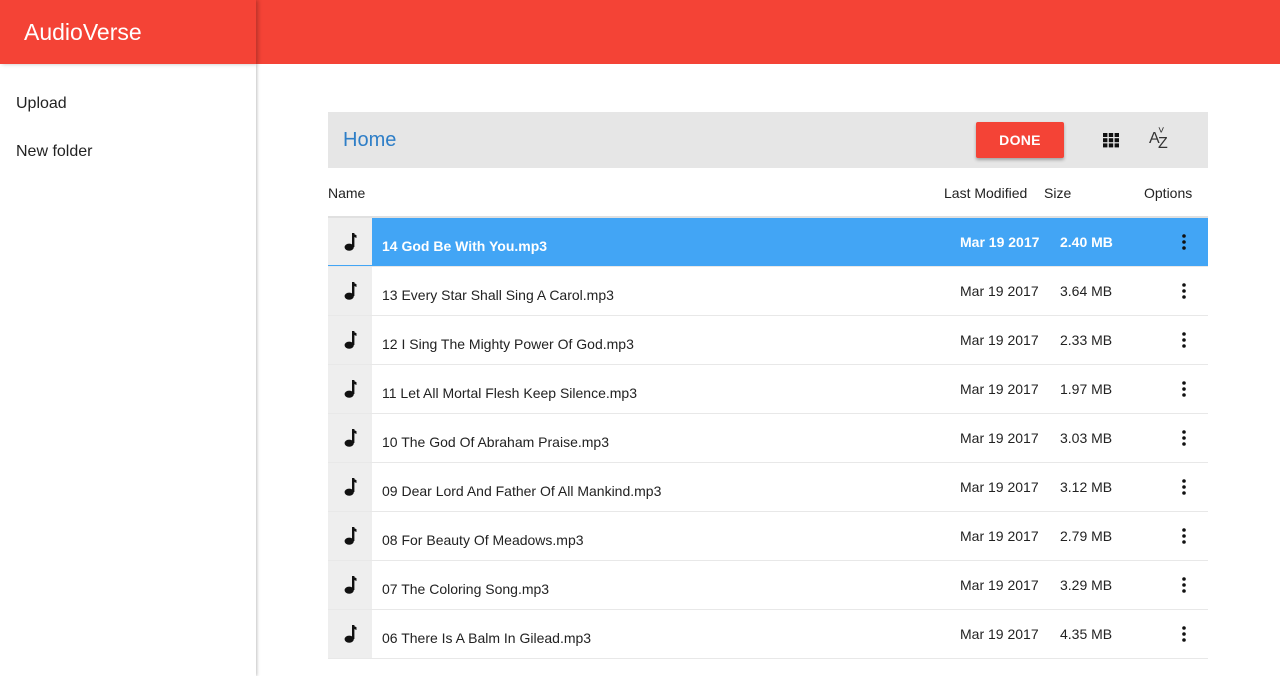 This screenshot has width=1280, height=676. Describe the element at coordinates (465, 246) in the screenshot. I see `file-name: 14 God Be With You.mp3` at that location.